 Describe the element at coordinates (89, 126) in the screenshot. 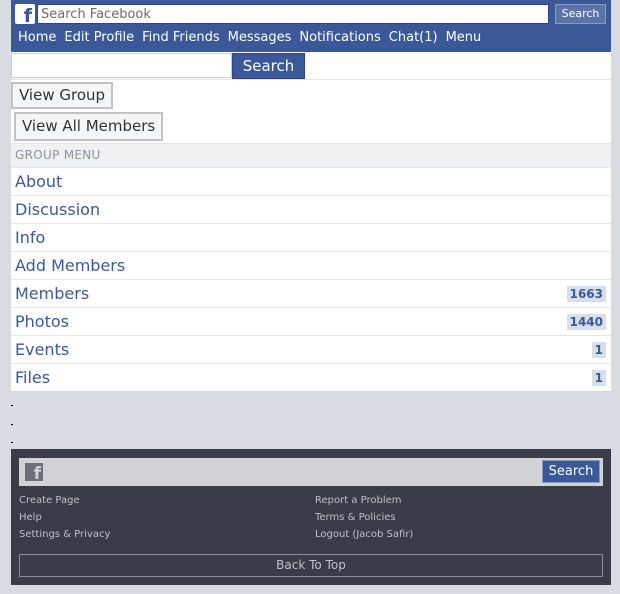

I see `view-all-members-button: View All Members` at that location.